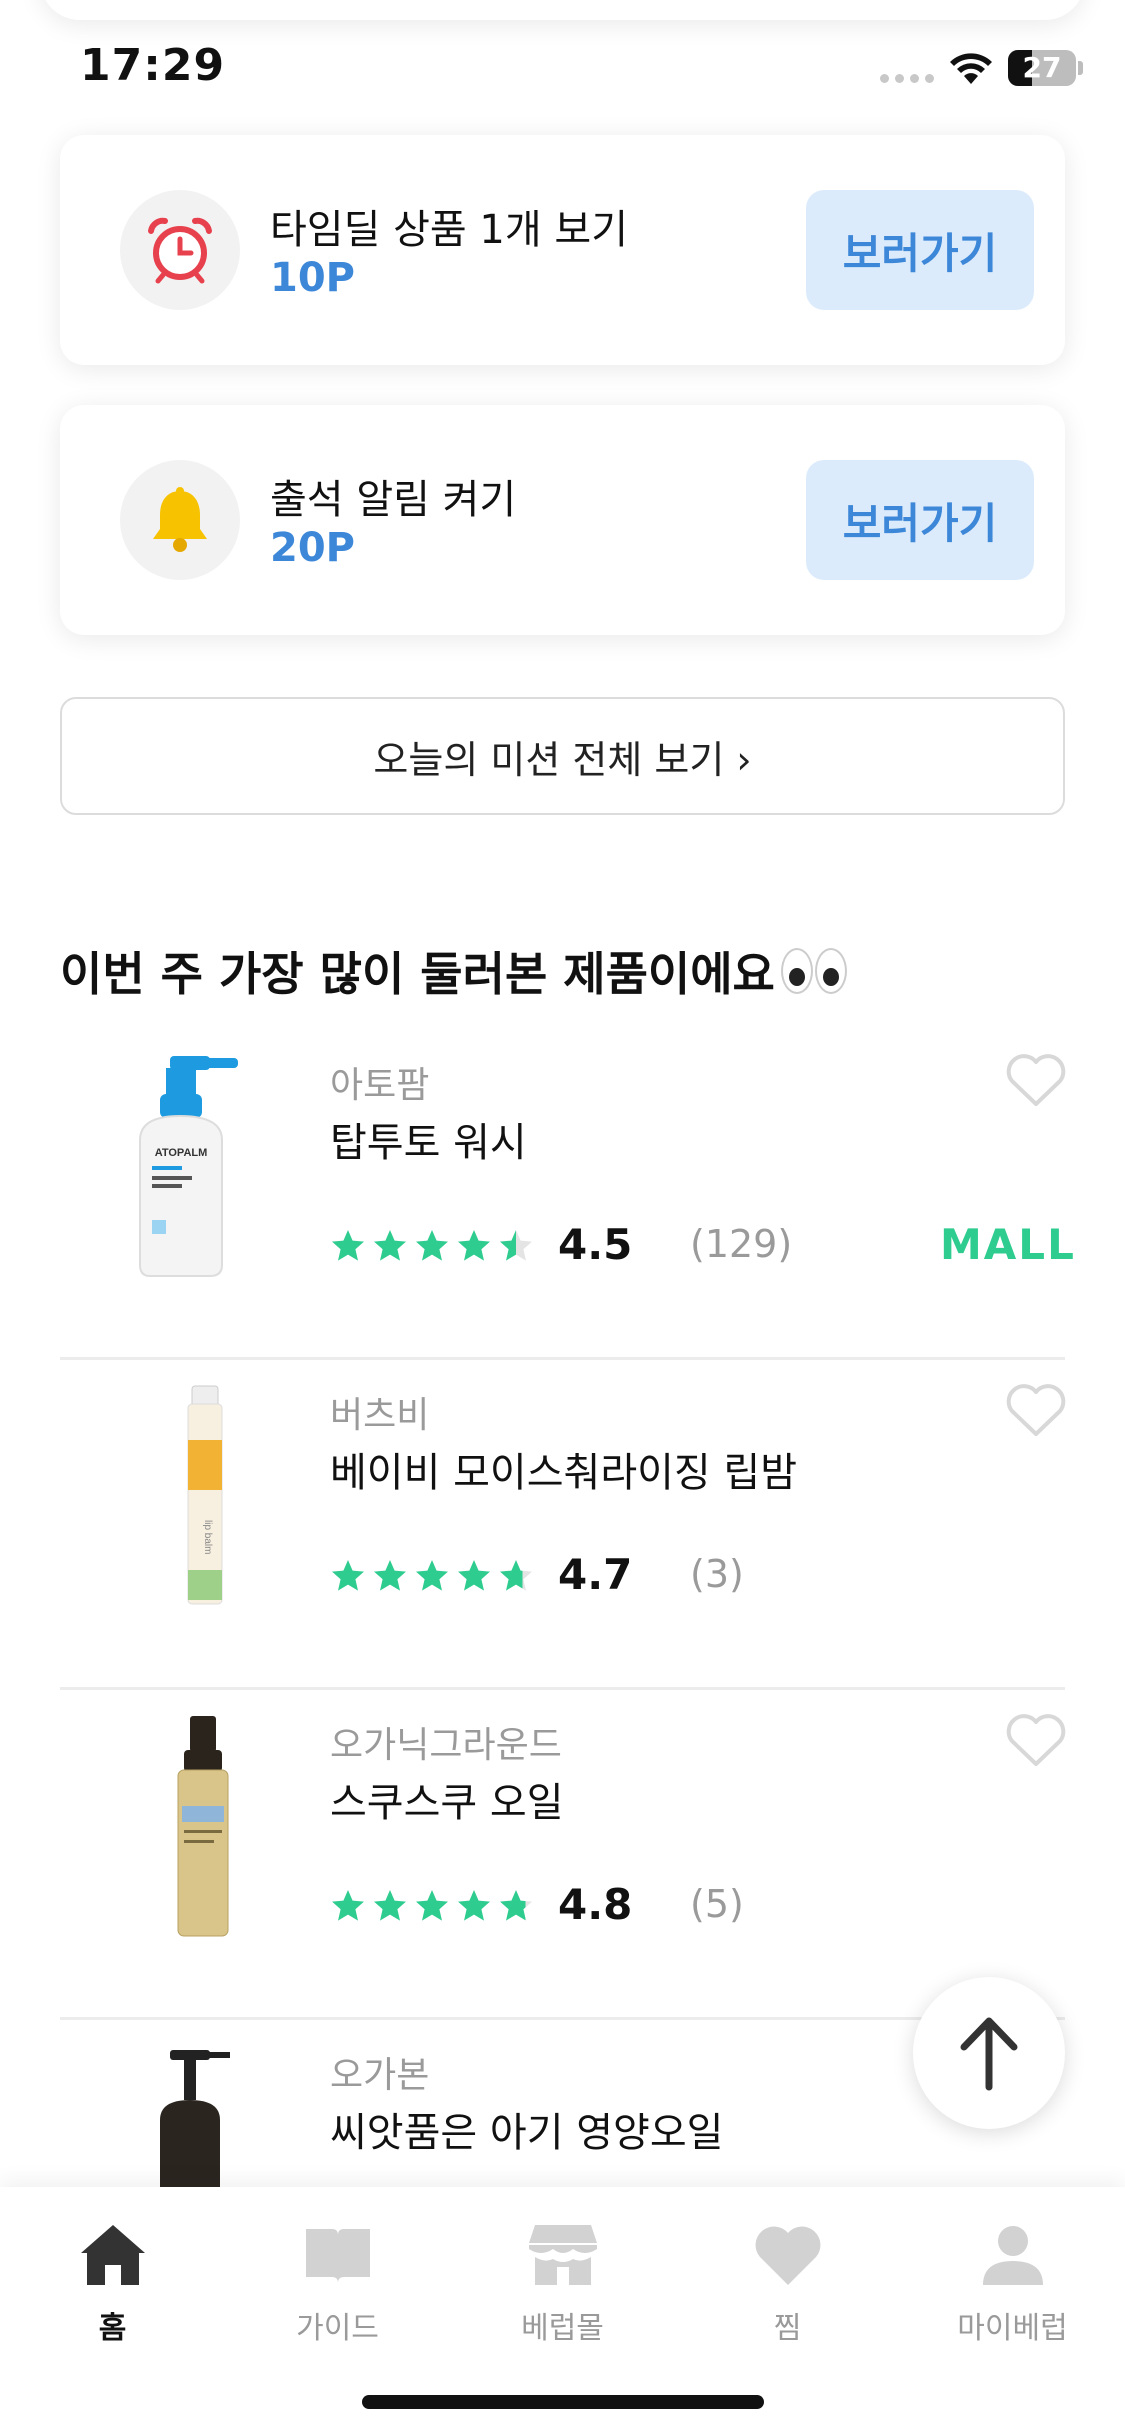 This screenshot has width=1125, height=2436. What do you see at coordinates (595, 1904) in the screenshot?
I see `rating-value: 4.8` at bounding box center [595, 1904].